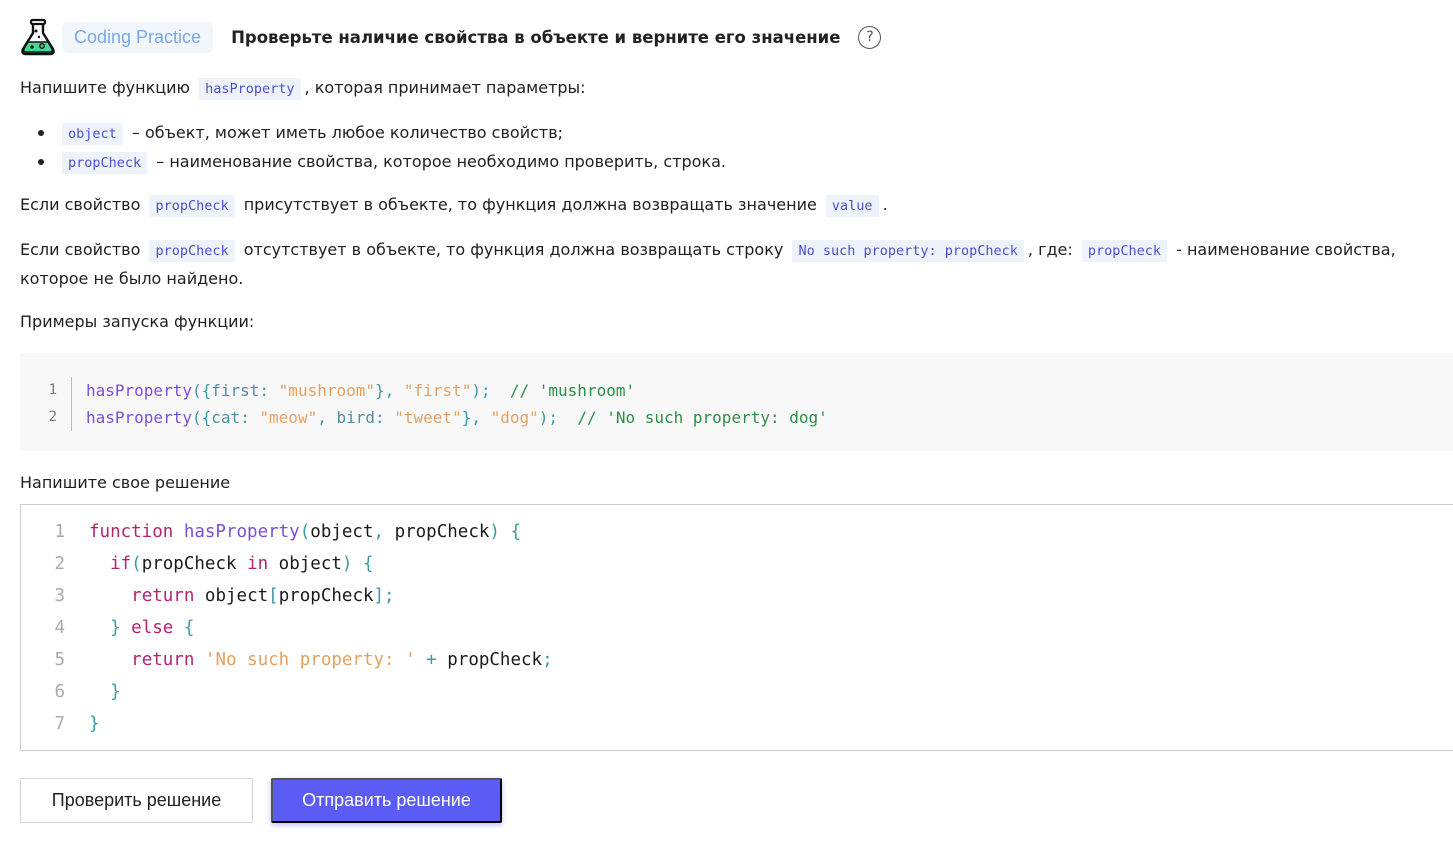 This screenshot has width=1453, height=863. What do you see at coordinates (386, 800) in the screenshot?
I see `submit-solution-button: Отправить решение` at bounding box center [386, 800].